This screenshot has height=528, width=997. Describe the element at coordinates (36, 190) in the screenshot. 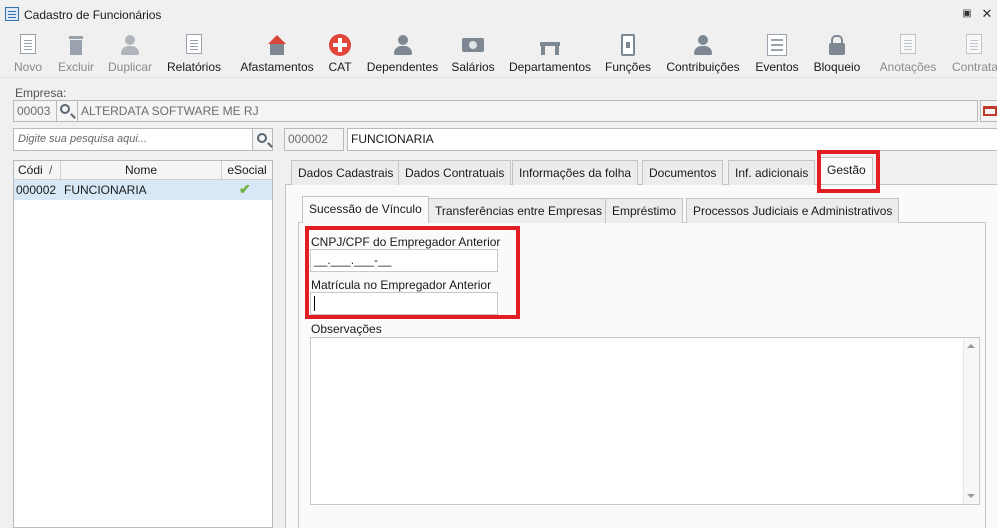

I see `row-code: 000002` at that location.